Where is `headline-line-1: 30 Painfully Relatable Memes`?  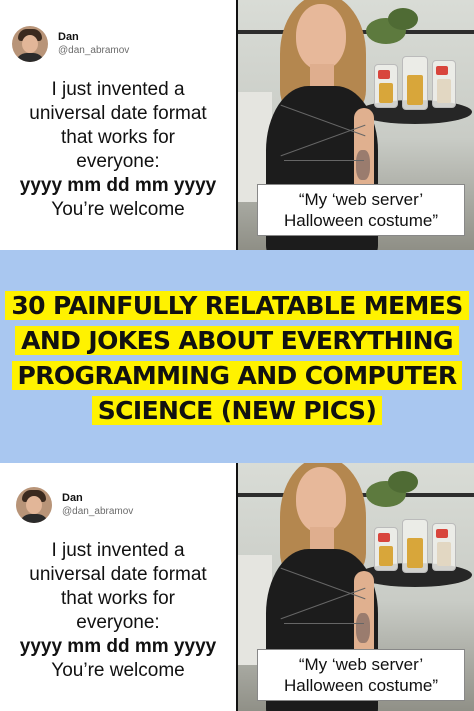
headline-line-1: 30 Painfully Relatable Memes is located at coordinates (237, 305).